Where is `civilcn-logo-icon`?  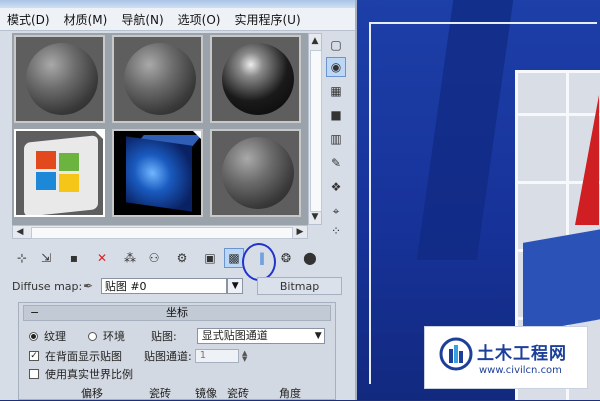
civilcn-logo-icon is located at coordinates (456, 354).